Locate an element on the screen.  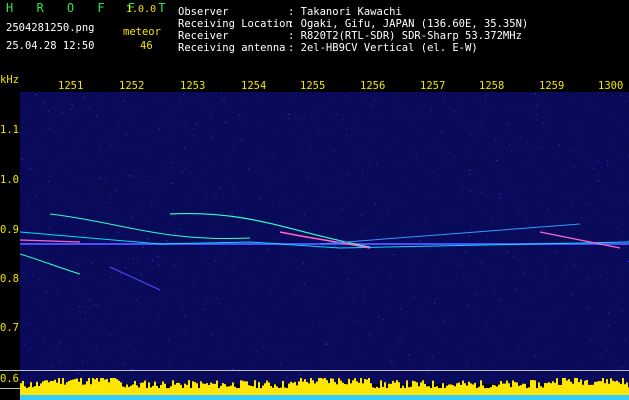
level-baseline is located at coordinates (324, 397).